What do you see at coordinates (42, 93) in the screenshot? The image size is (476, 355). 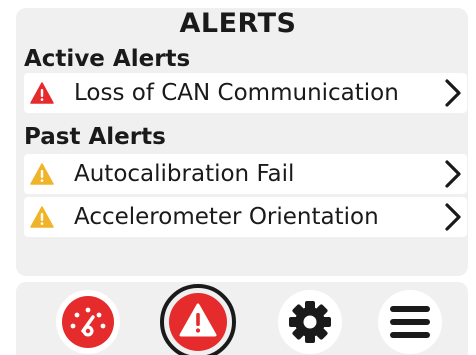 I see `critical-alert-icon` at bounding box center [42, 93].